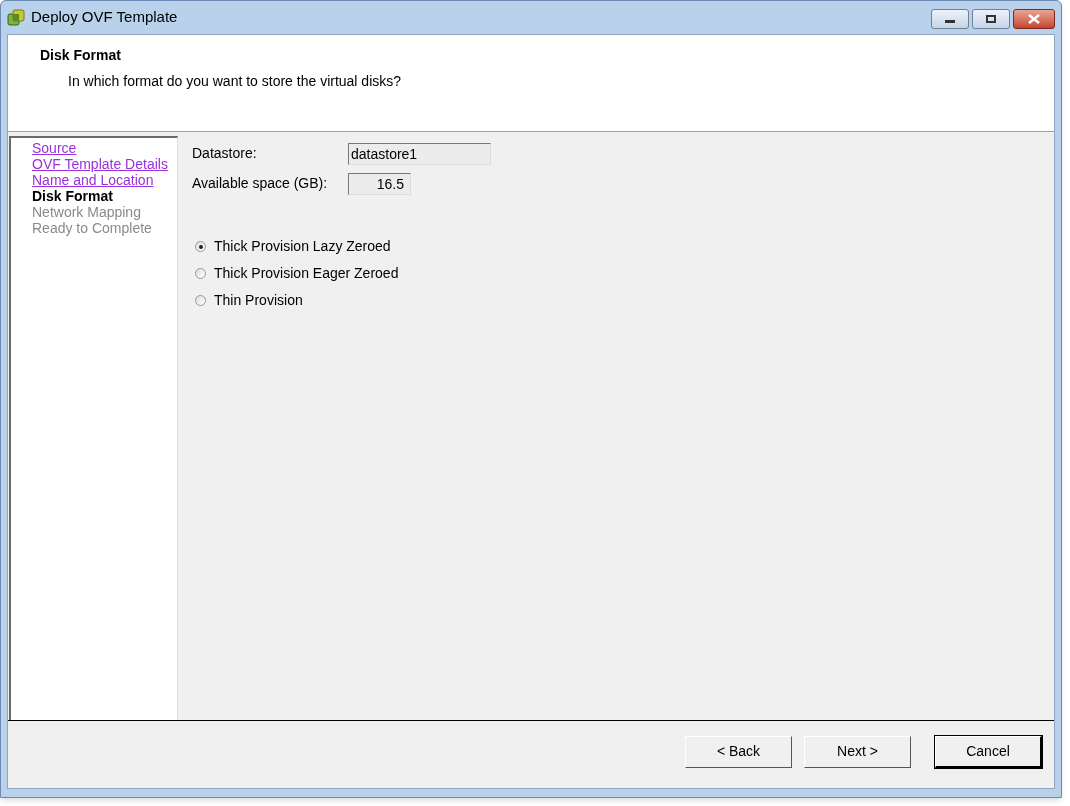 This screenshot has height=806, width=1070. Describe the element at coordinates (738, 751) in the screenshot. I see `dialog-button: < Back` at that location.